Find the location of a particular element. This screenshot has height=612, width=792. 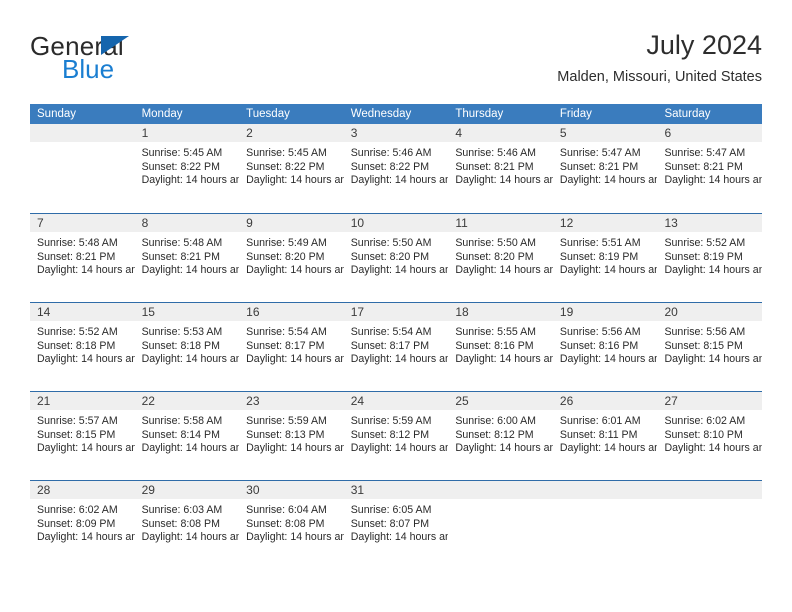

day-number-band: 1 is located at coordinates (187, 133).